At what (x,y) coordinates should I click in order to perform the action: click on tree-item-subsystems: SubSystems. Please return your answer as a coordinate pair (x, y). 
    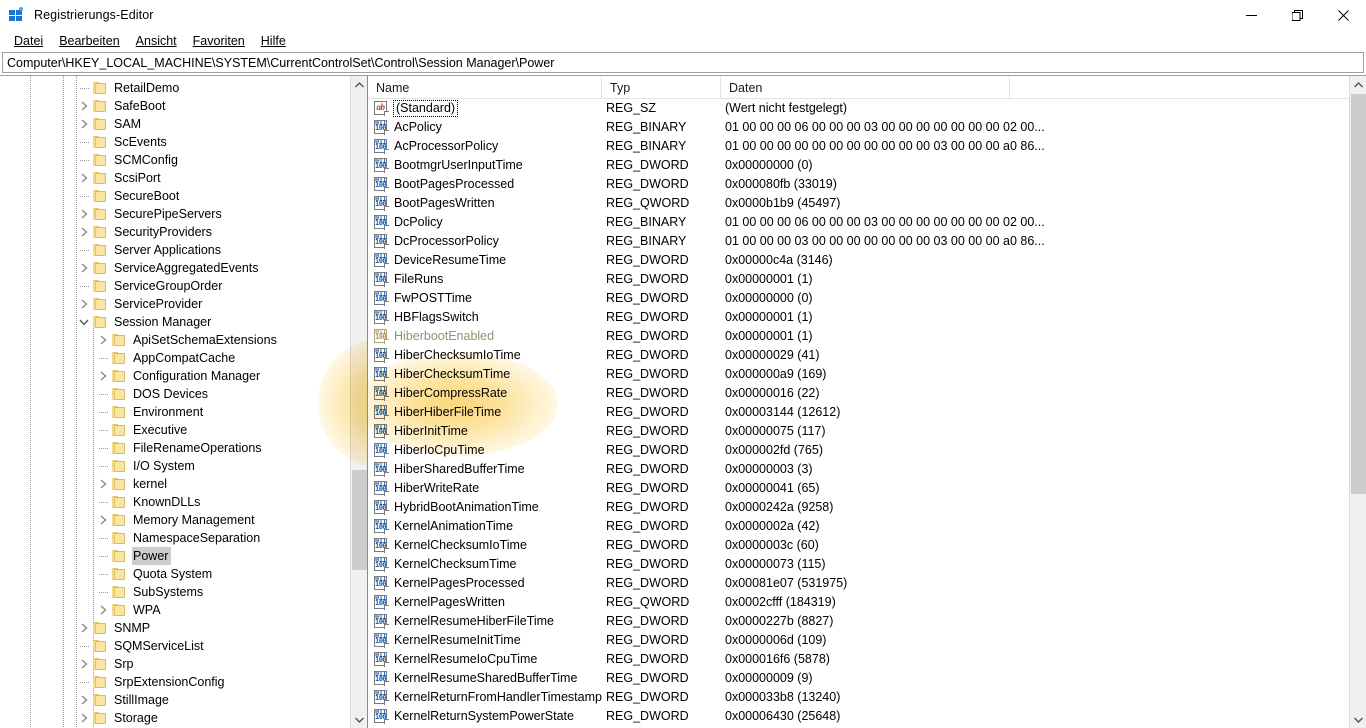
    Looking at the image, I should click on (175, 592).